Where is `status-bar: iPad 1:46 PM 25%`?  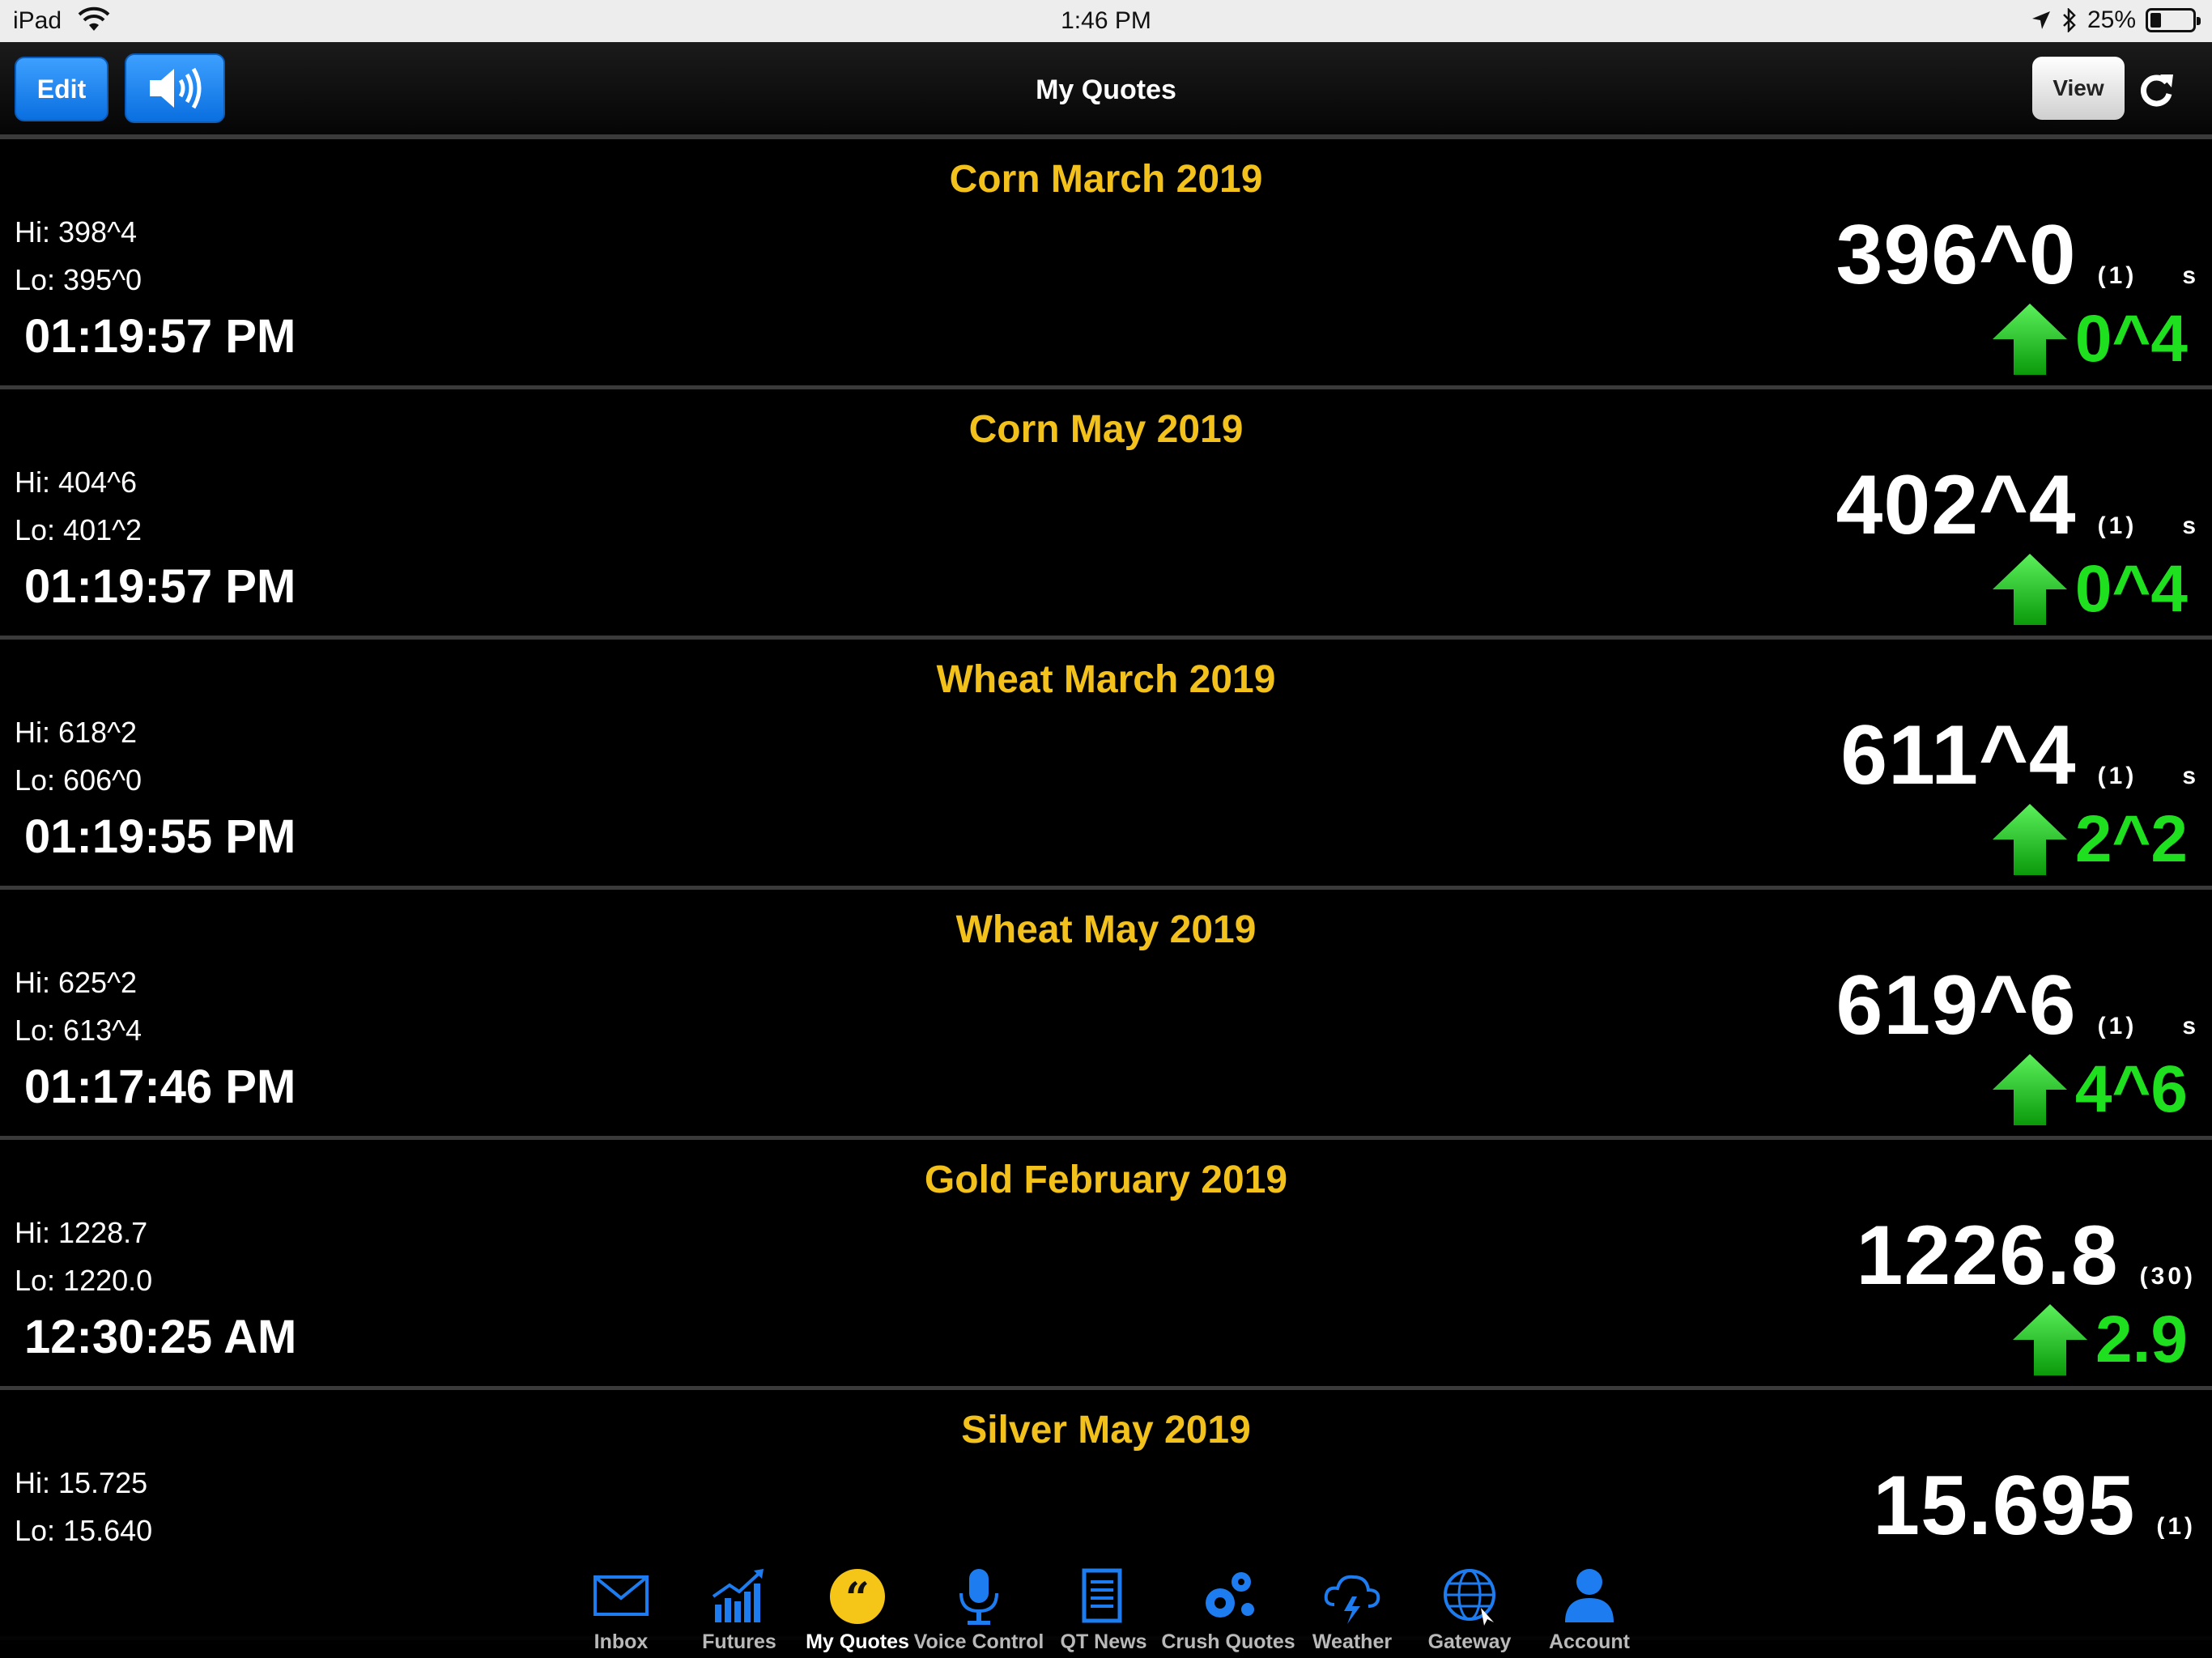 status-bar: iPad 1:46 PM 25% is located at coordinates (1106, 21).